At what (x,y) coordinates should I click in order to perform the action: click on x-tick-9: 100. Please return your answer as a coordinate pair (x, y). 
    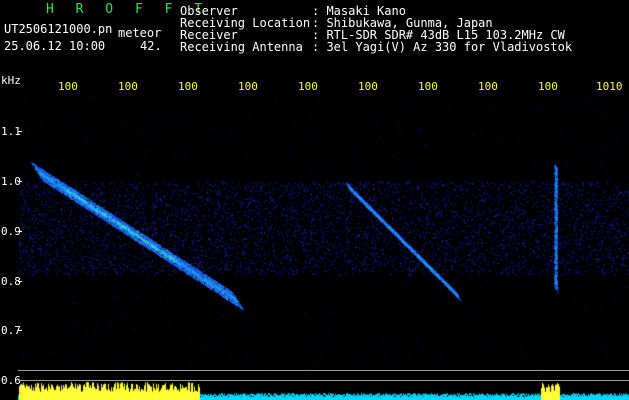
    Looking at the image, I should click on (548, 86).